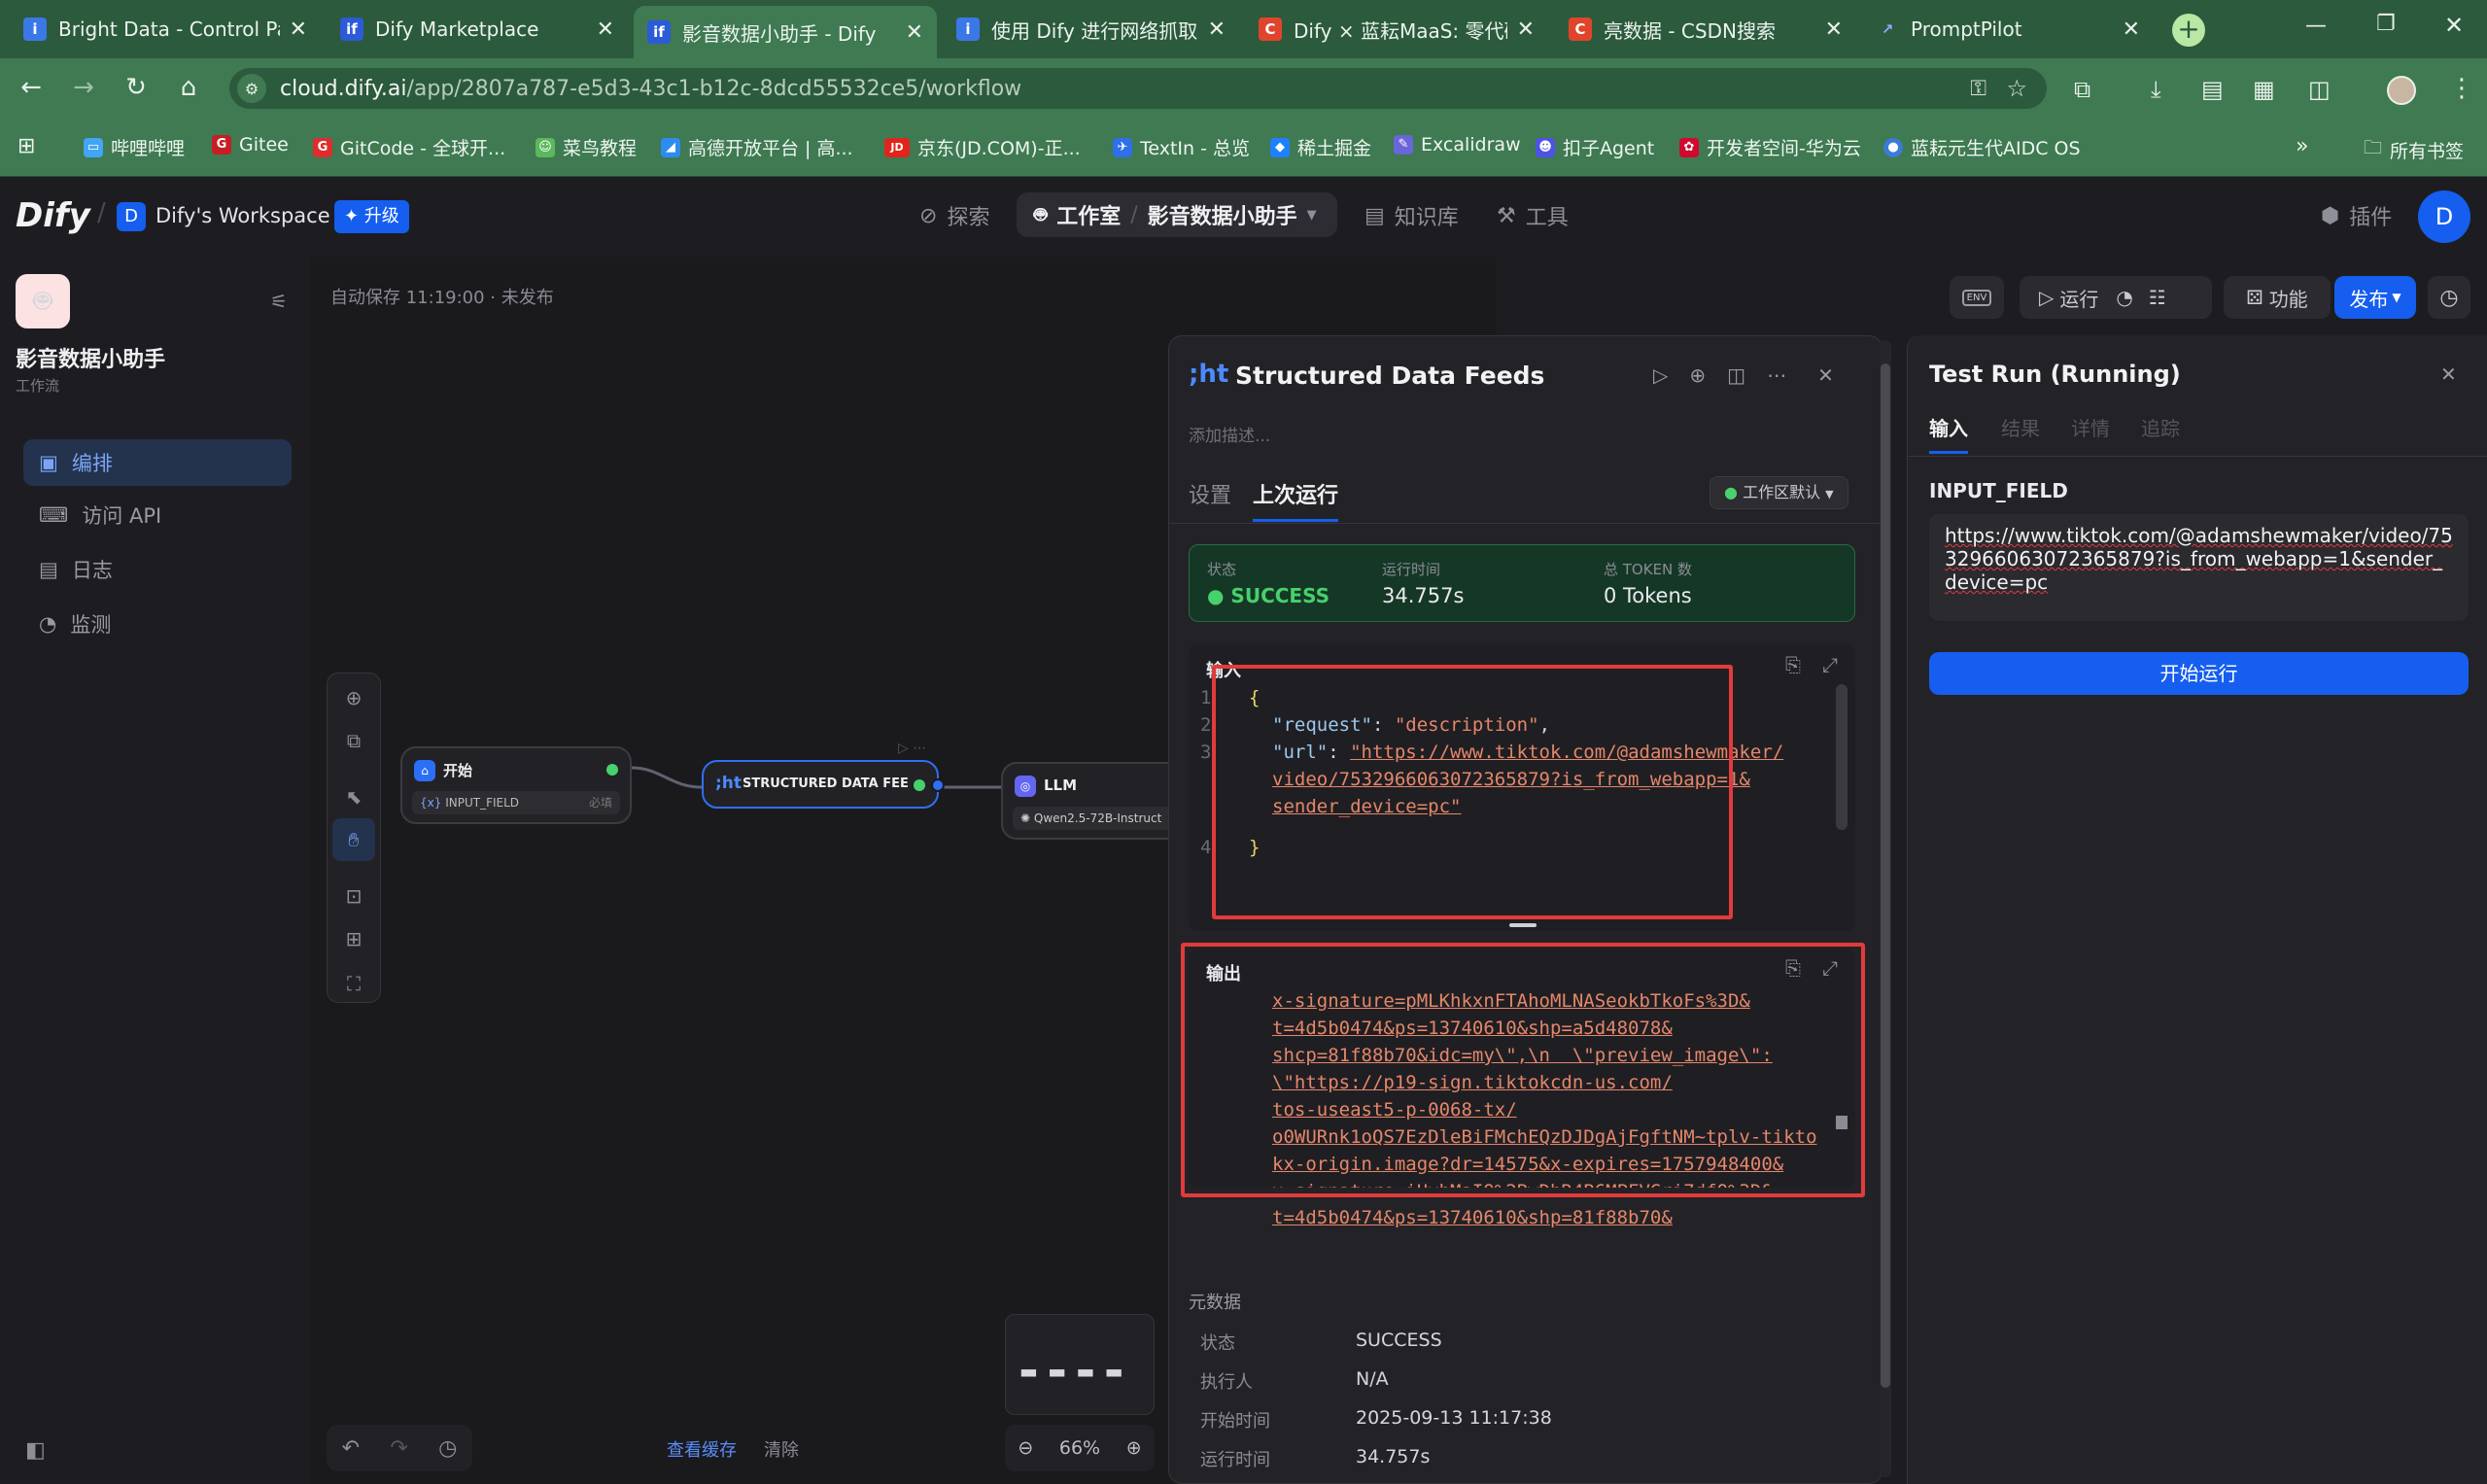 This screenshot has width=2487, height=1484. What do you see at coordinates (1091, 29) in the screenshot?
I see `browser-tab: i 使用 Dify 进行网络抓取: ✕` at bounding box center [1091, 29].